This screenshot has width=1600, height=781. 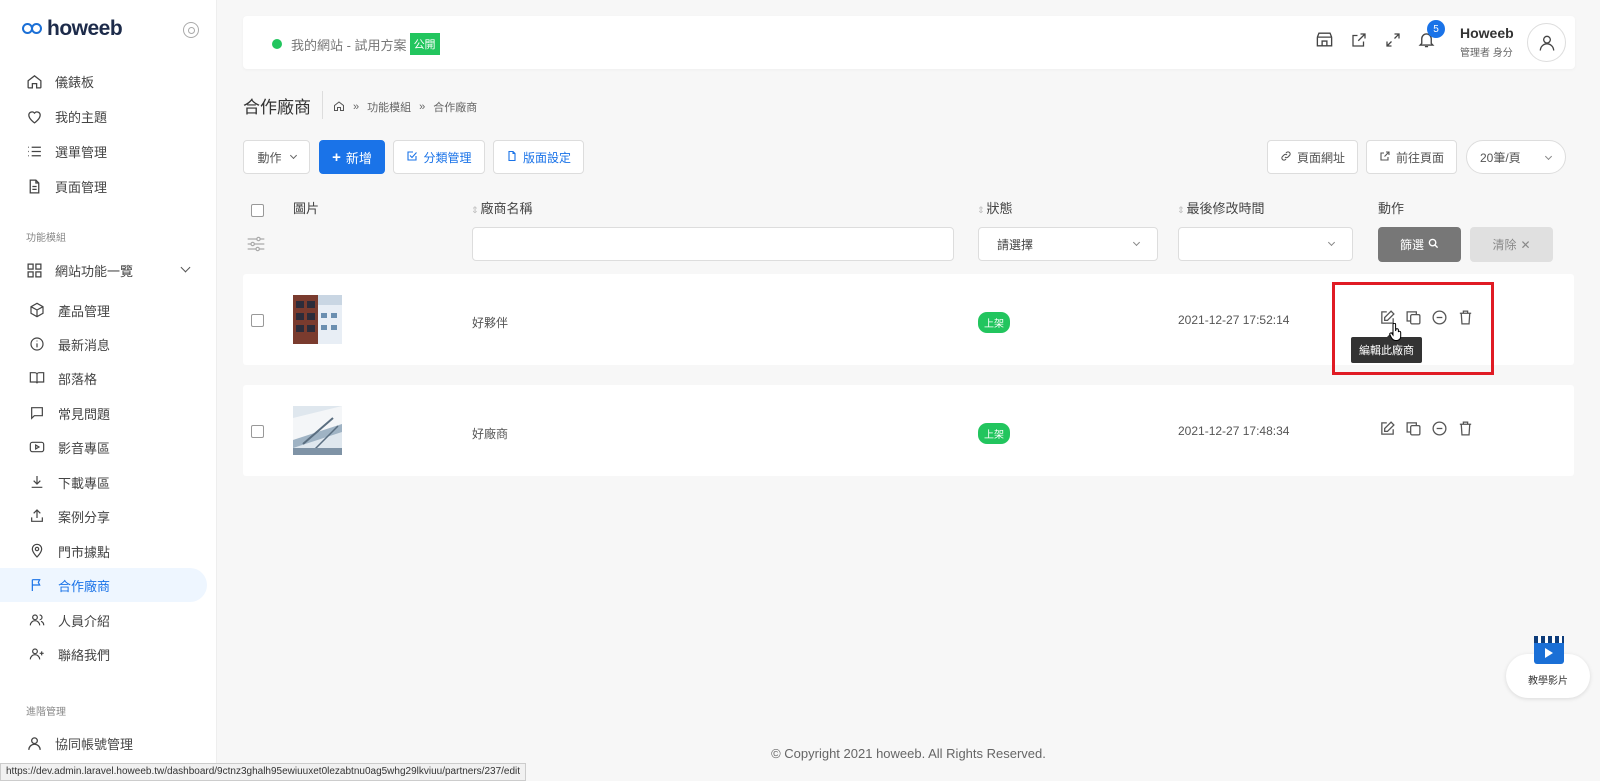 I want to click on sidebar-item-downloads: 下載專區, so click(x=103, y=482).